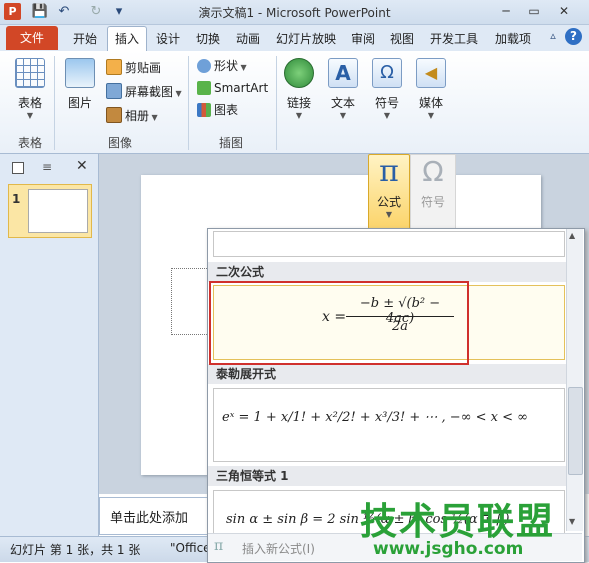 The height and width of the screenshot is (563, 589). Describe the element at coordinates (298, 103) in the screenshot. I see `links-label: 链接` at that location.